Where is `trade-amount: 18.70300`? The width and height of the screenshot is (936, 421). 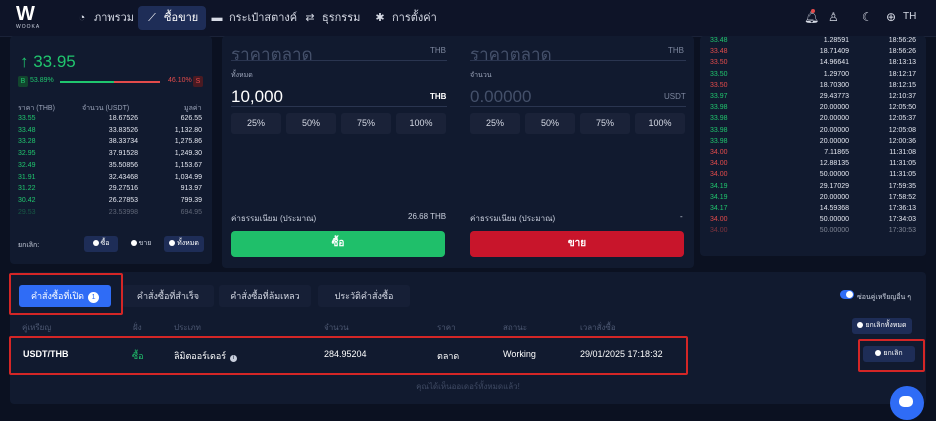 trade-amount: 18.70300 is located at coordinates (834, 85).